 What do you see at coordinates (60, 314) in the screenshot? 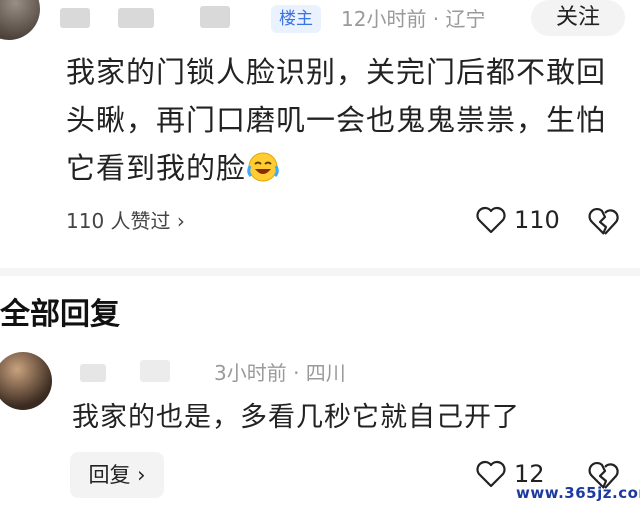
I see `replies-section-title: 全部回复` at bounding box center [60, 314].